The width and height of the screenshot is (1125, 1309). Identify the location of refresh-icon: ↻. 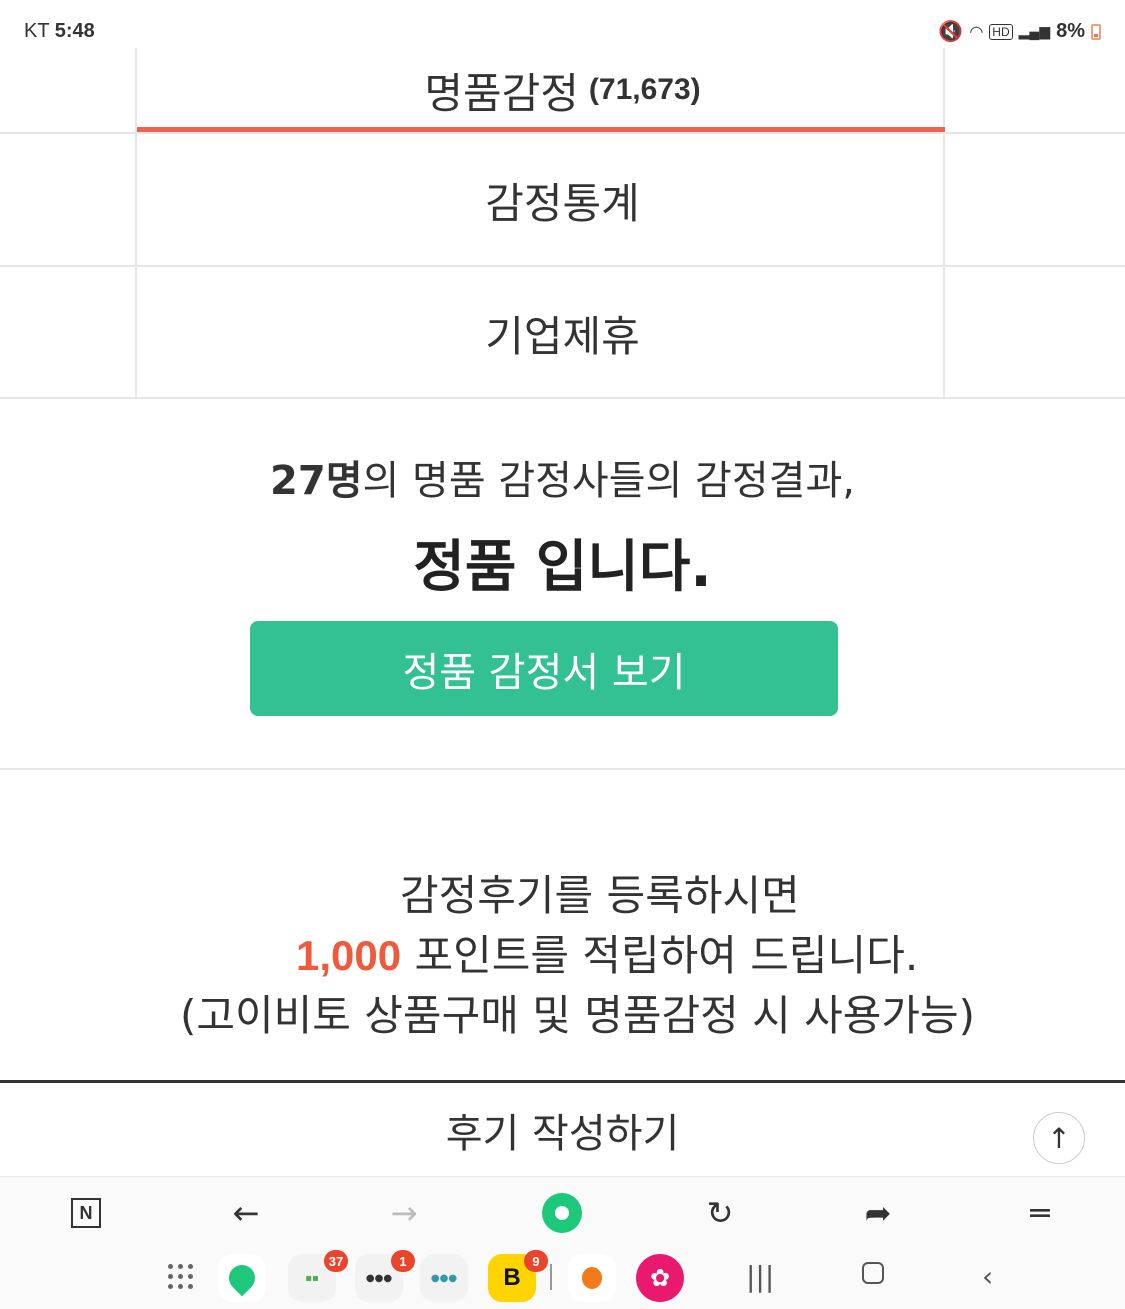
(720, 1213).